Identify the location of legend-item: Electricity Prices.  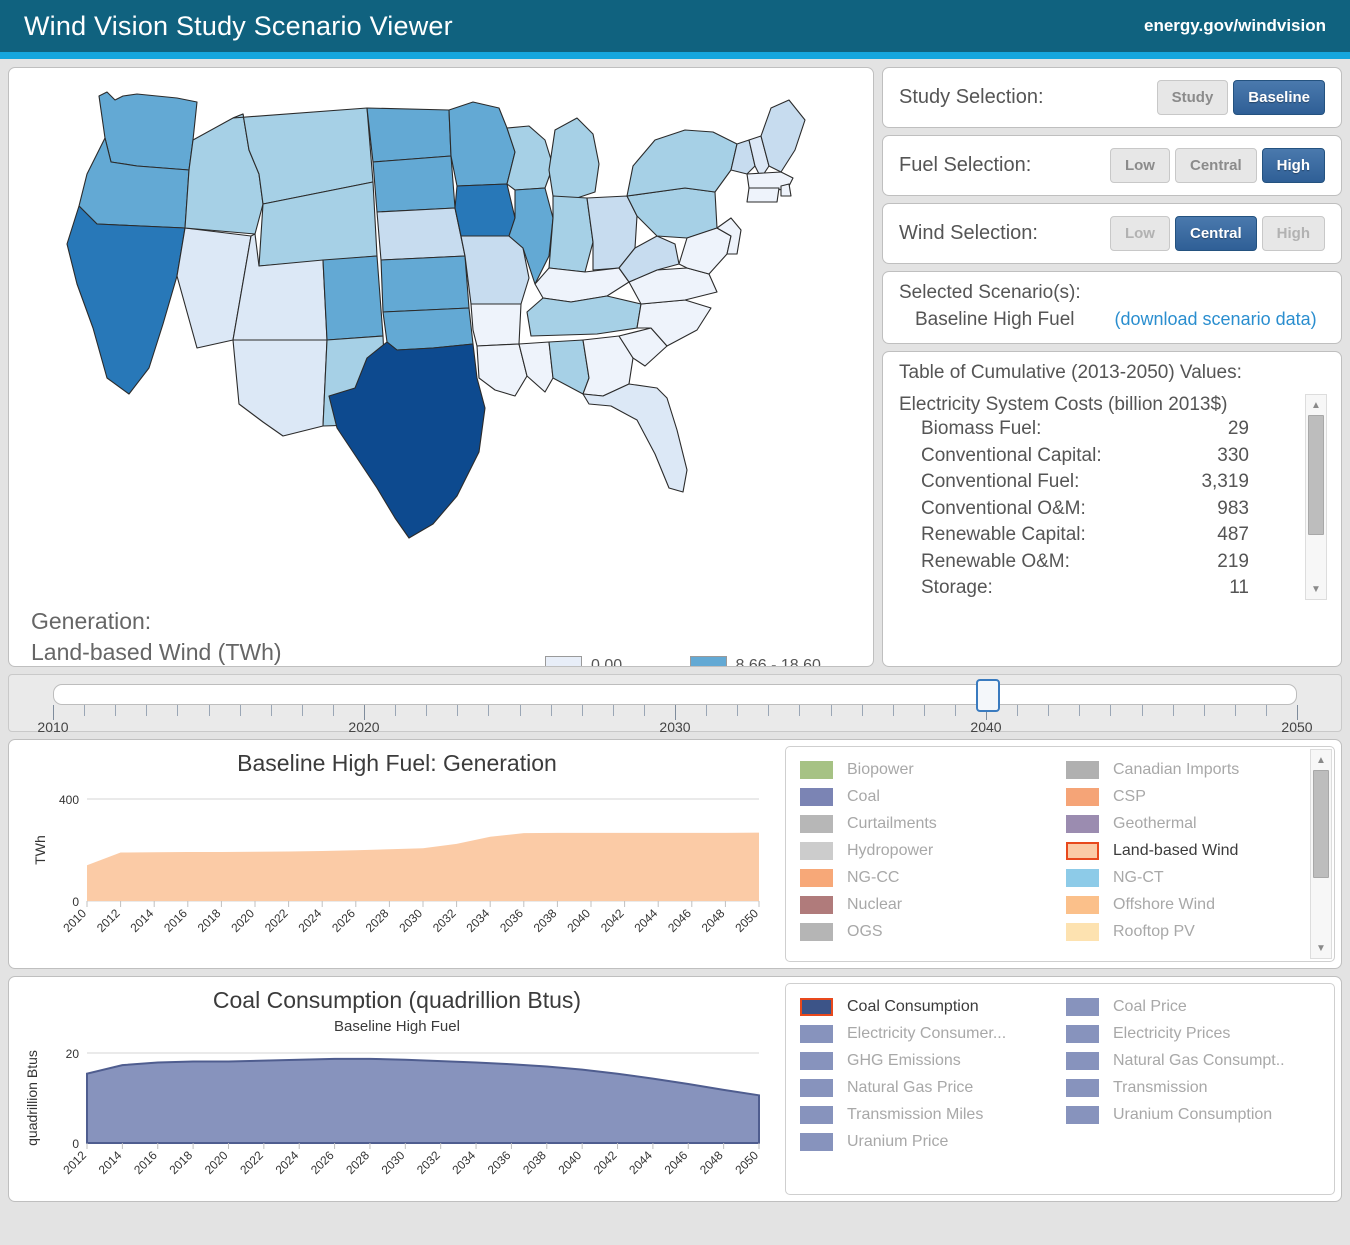
(1195, 1033).